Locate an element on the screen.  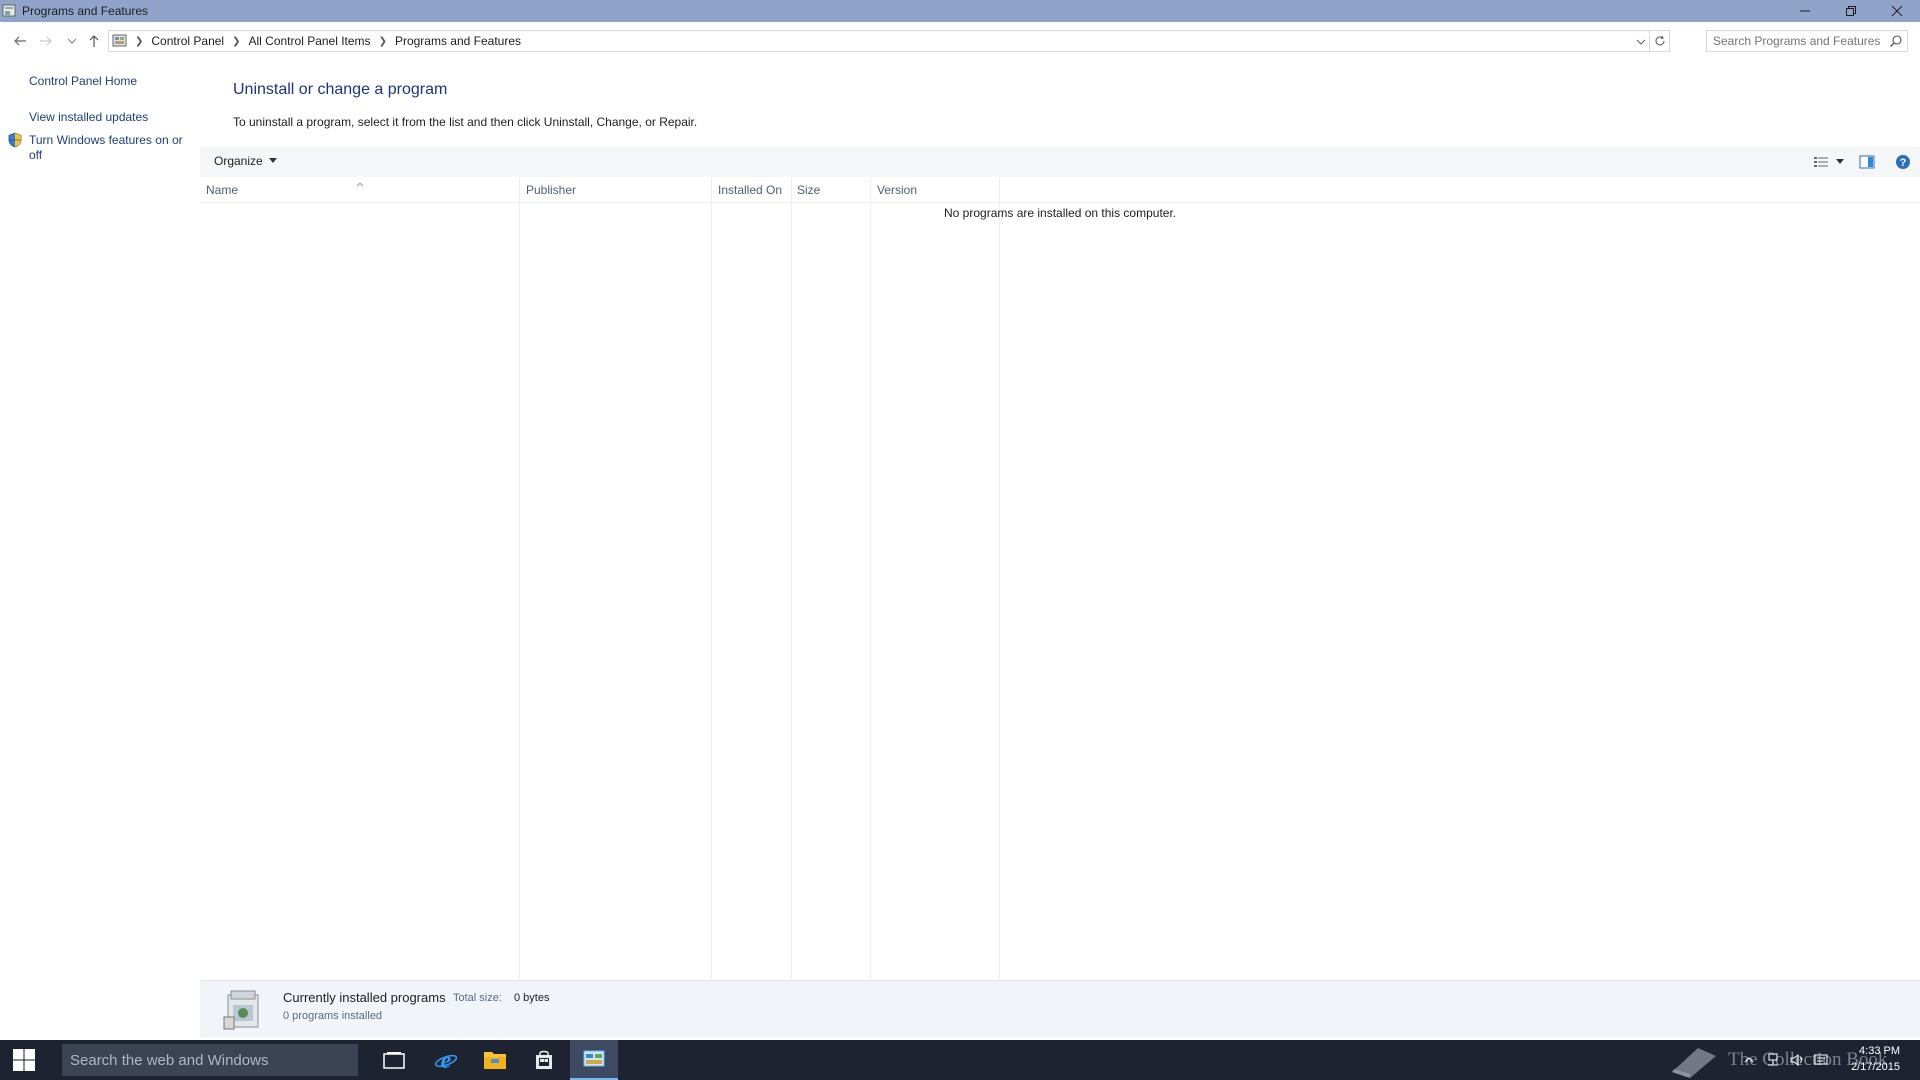
preview-pane-button is located at coordinates (1867, 162).